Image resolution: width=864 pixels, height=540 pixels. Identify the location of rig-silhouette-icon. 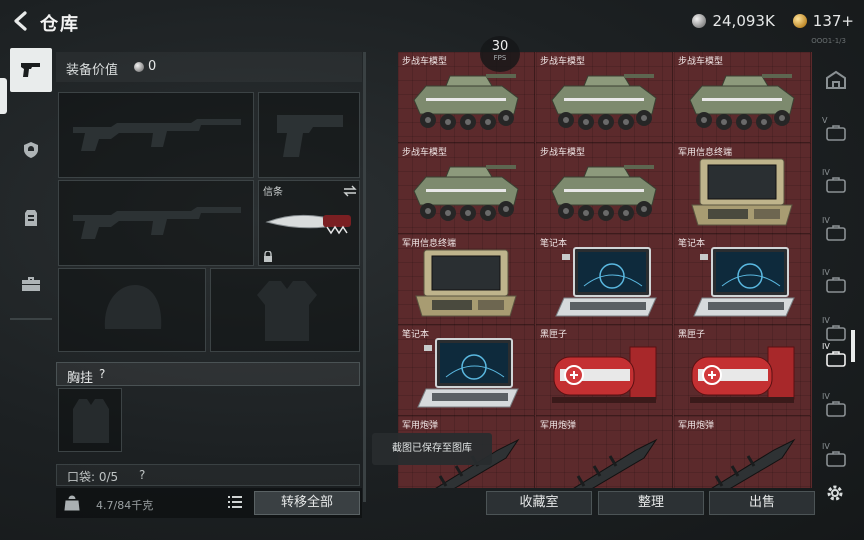
(91, 421).